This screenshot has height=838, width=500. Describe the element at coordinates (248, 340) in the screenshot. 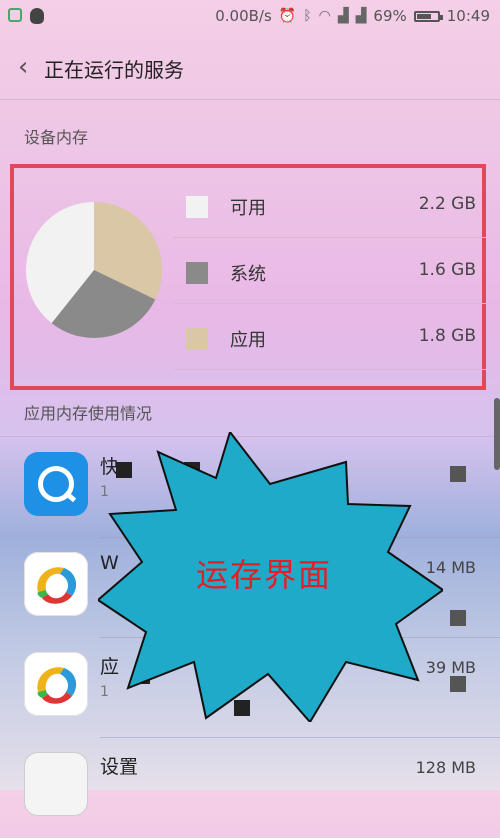

I see `apps-label: 应用` at that location.